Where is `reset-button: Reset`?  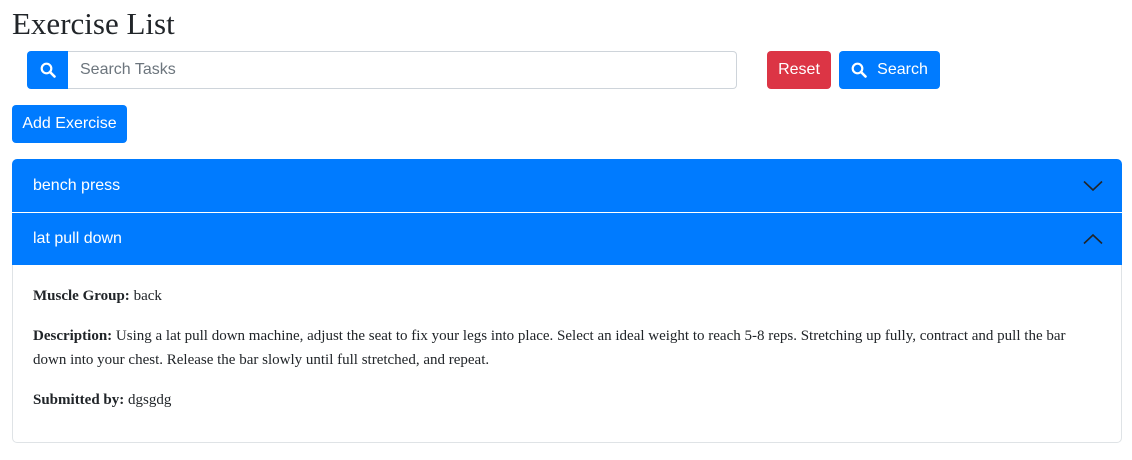
reset-button: Reset is located at coordinates (799, 70).